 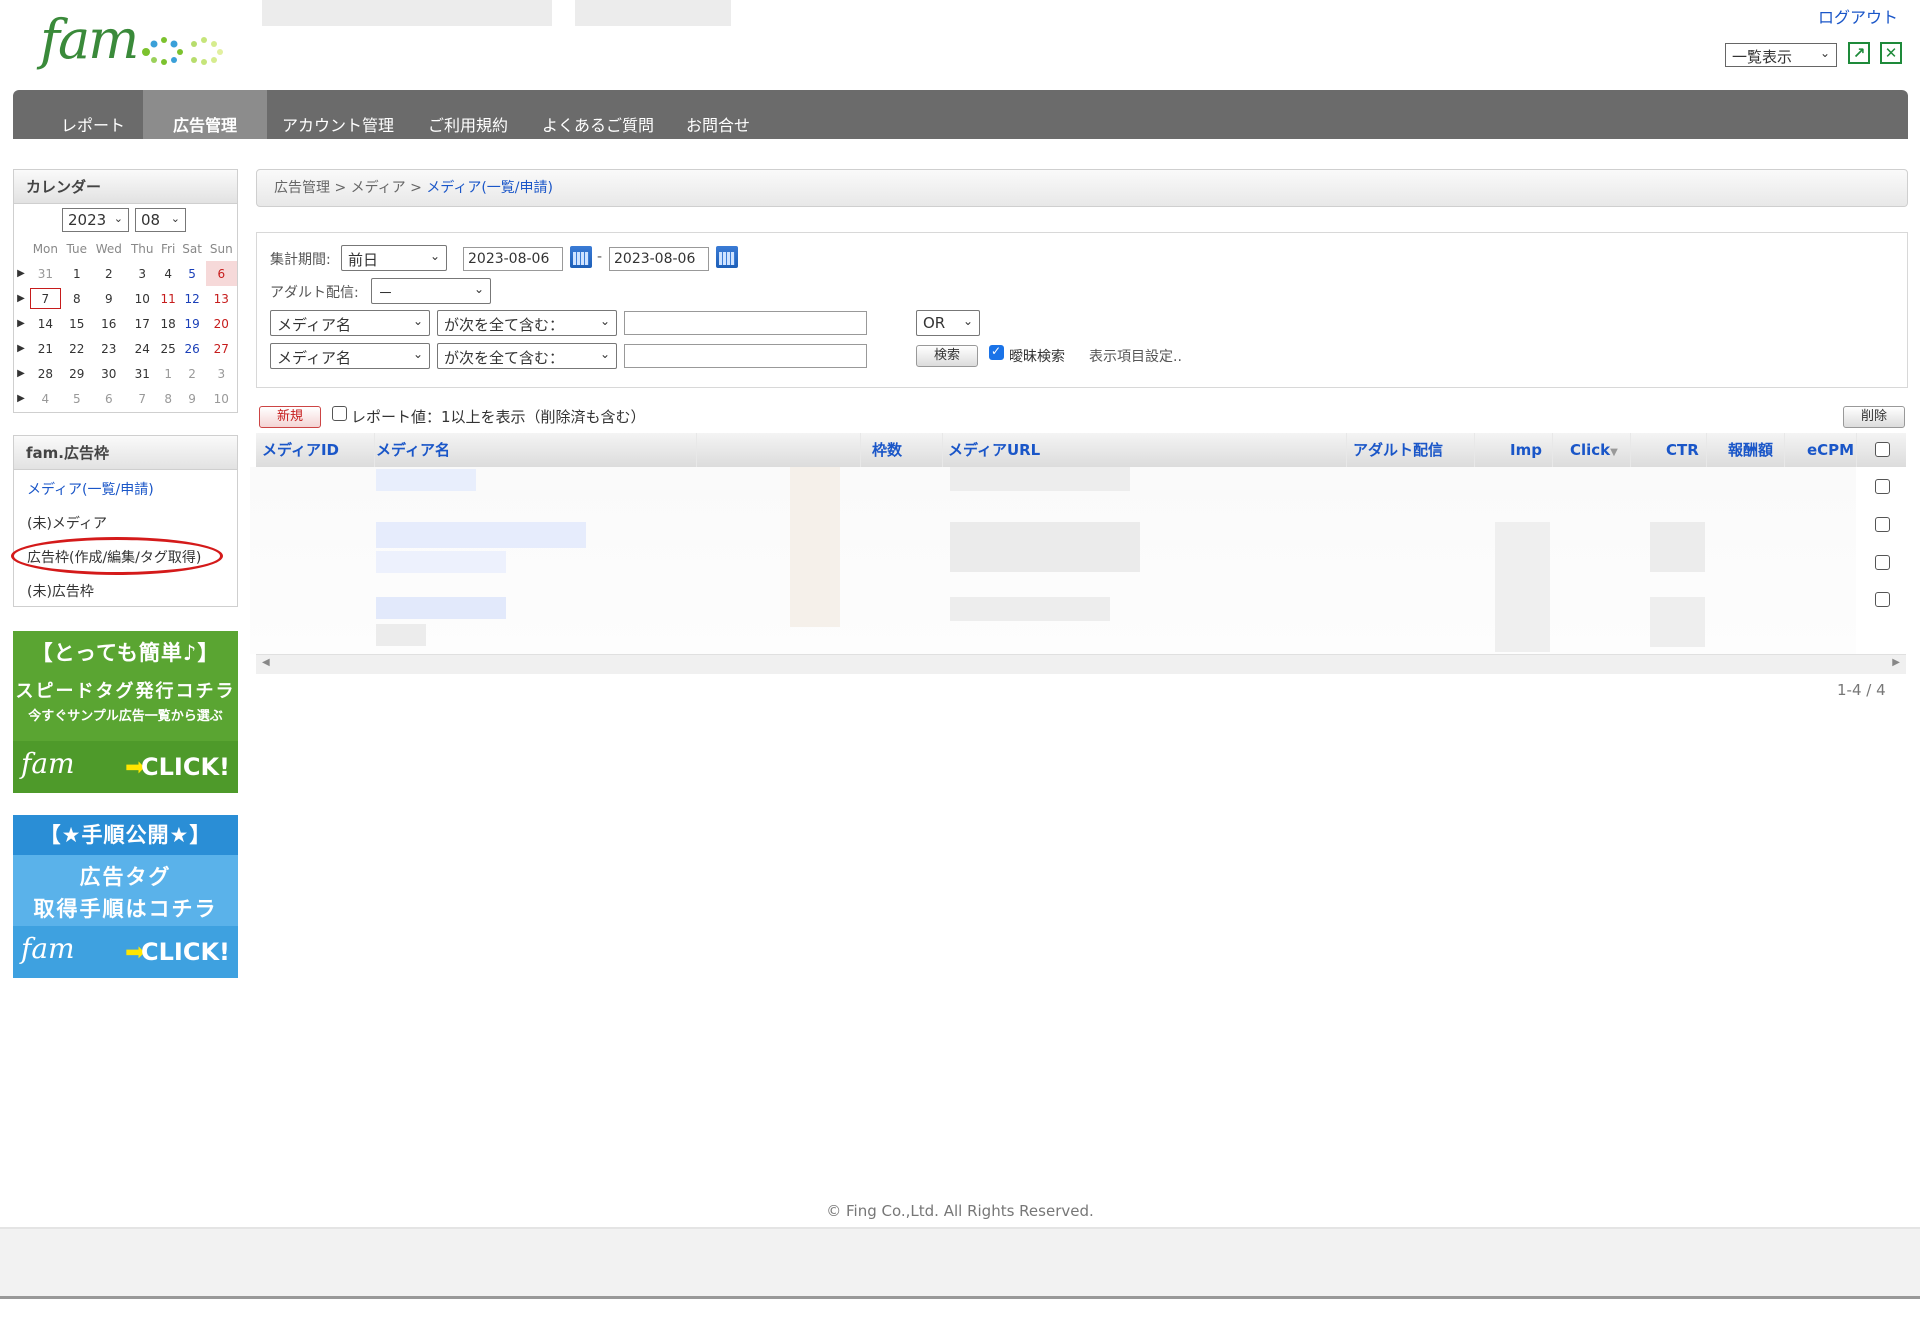 What do you see at coordinates (527, 356) in the screenshot?
I see `search-operator-select-2: が次を全て含む： ⌄` at bounding box center [527, 356].